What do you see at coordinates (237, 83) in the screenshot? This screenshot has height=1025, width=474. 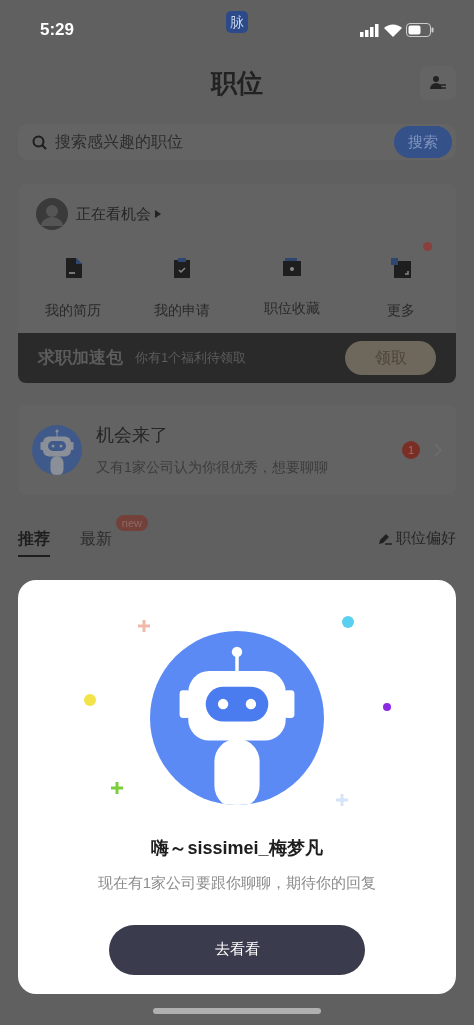 I see `page-title: 职位` at bounding box center [237, 83].